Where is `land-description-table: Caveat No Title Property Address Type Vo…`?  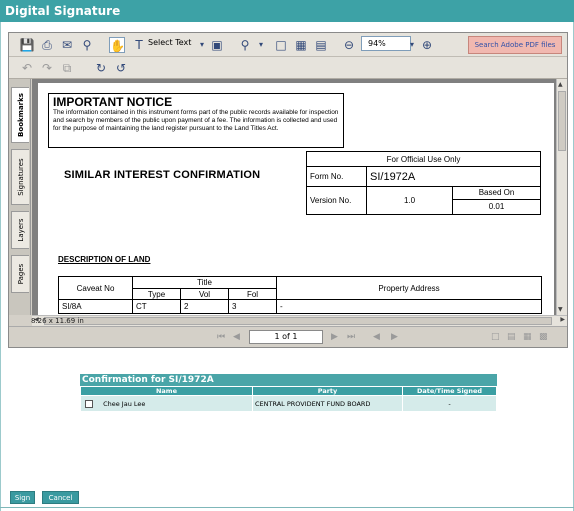
land-description-table: Caveat No Title Property Address Type Vo… is located at coordinates (300, 295).